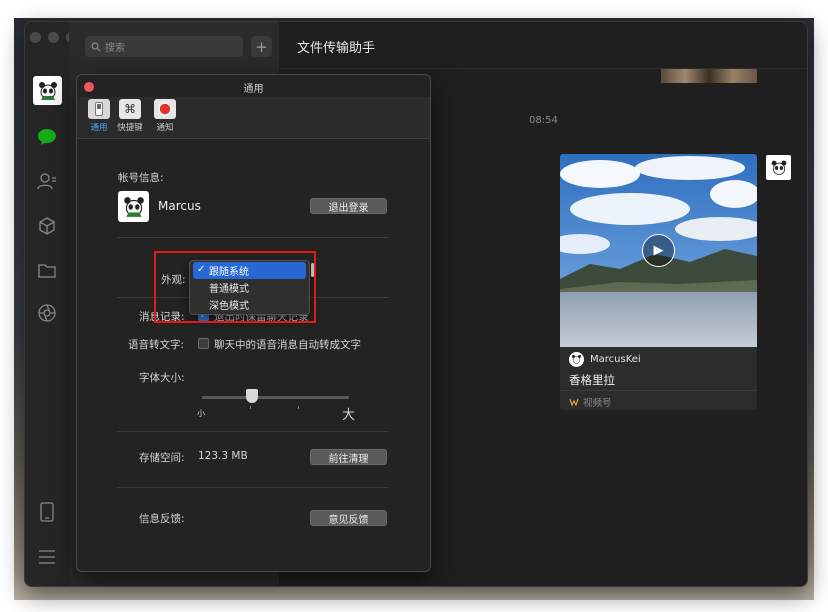 This screenshot has width=828, height=612. I want to click on tab-notifications: 通知, so click(165, 116).